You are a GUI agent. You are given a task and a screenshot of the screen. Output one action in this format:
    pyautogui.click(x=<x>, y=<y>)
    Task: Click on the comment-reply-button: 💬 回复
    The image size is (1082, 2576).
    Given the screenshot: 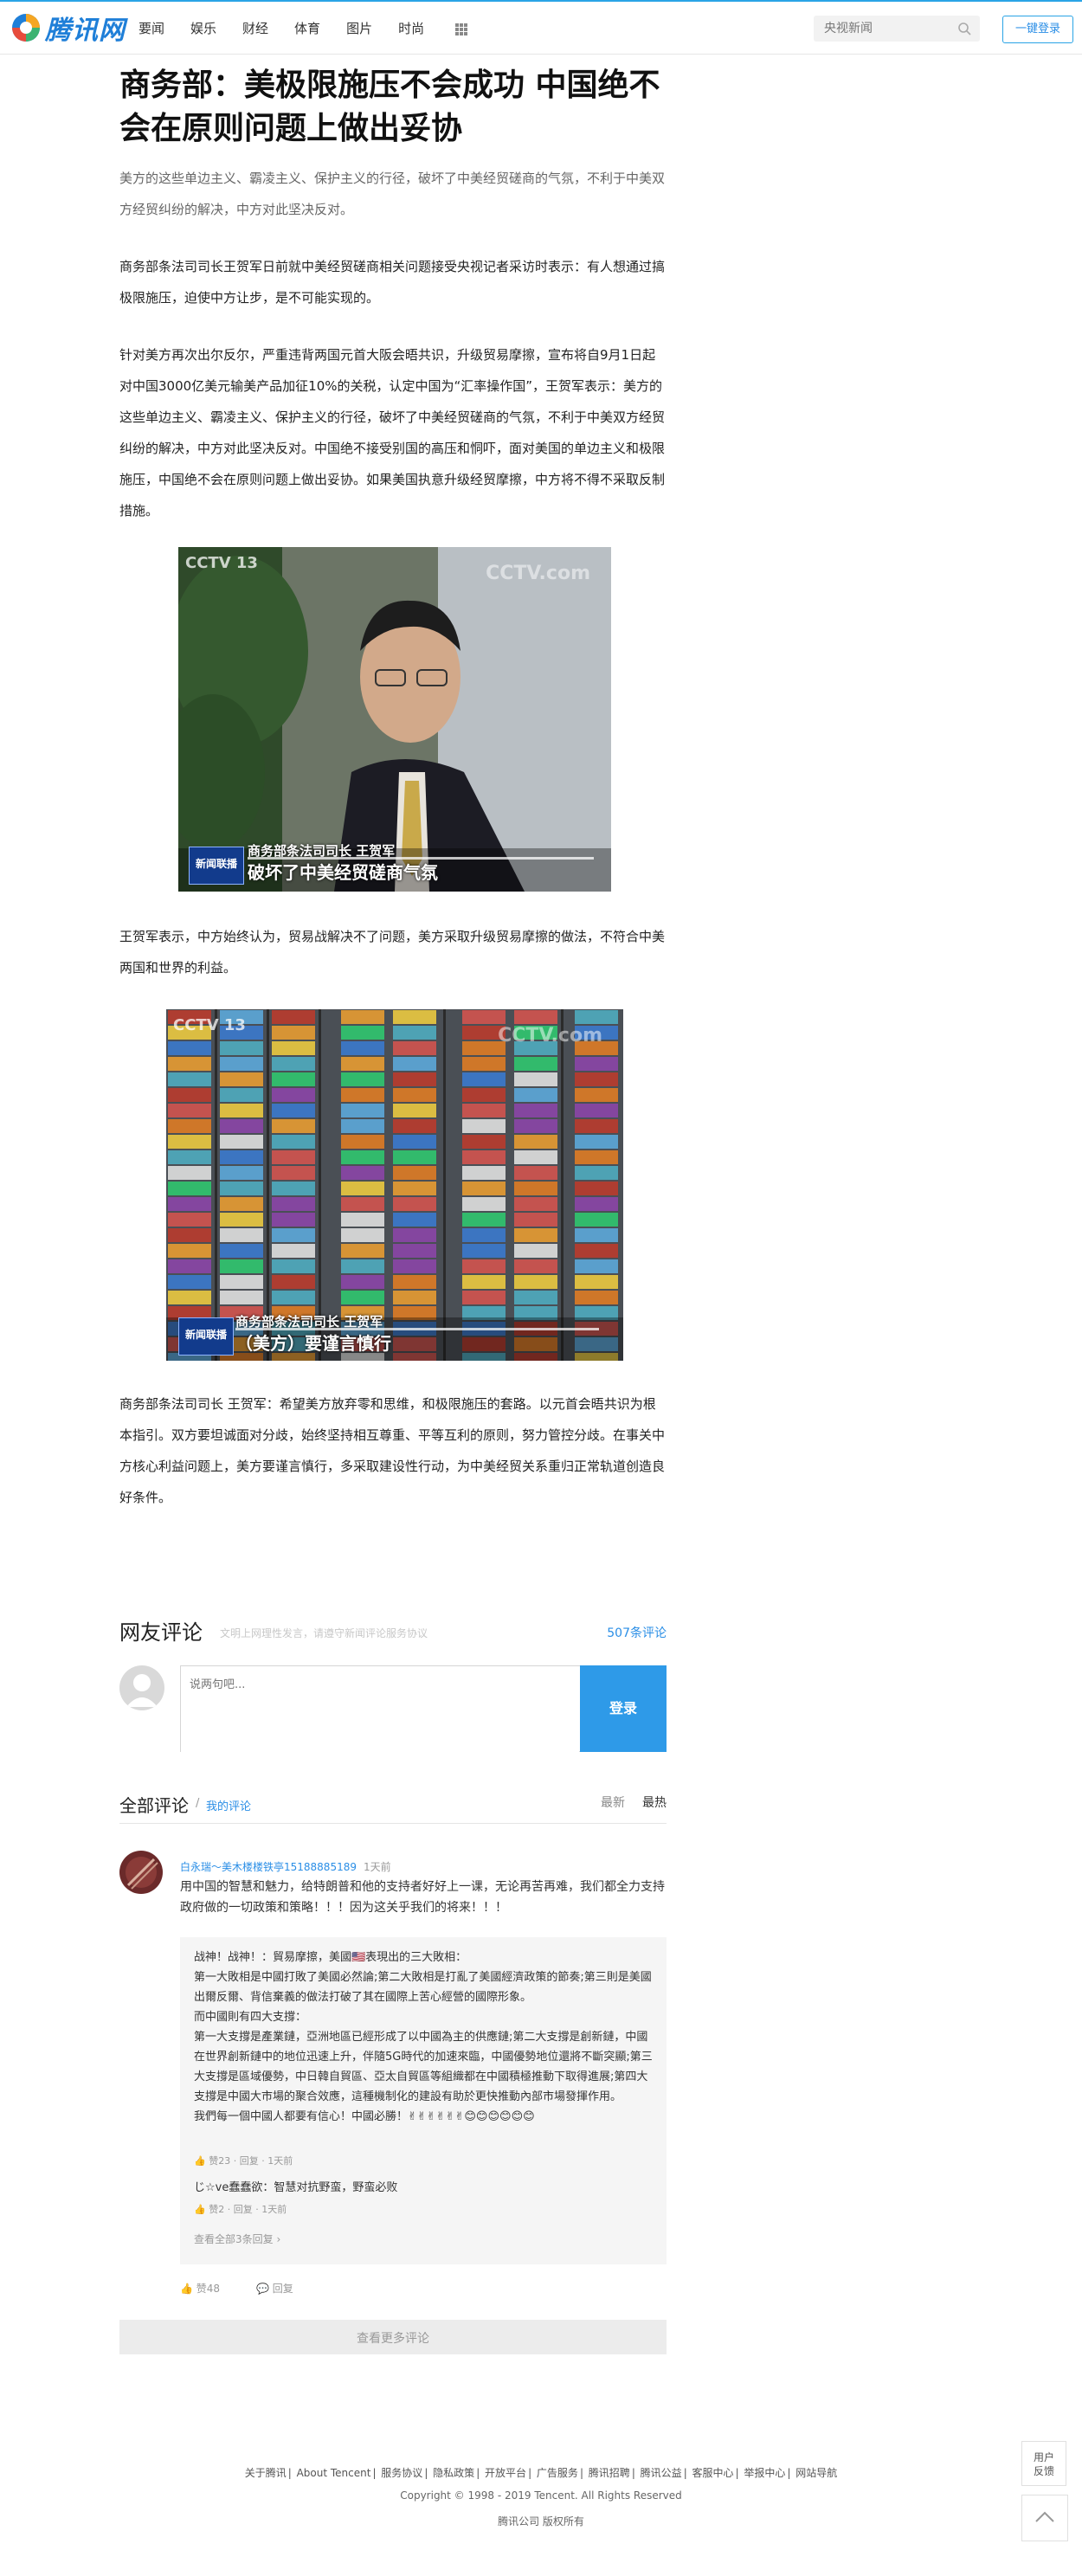 What is the action you would take?
    pyautogui.click(x=274, y=2288)
    